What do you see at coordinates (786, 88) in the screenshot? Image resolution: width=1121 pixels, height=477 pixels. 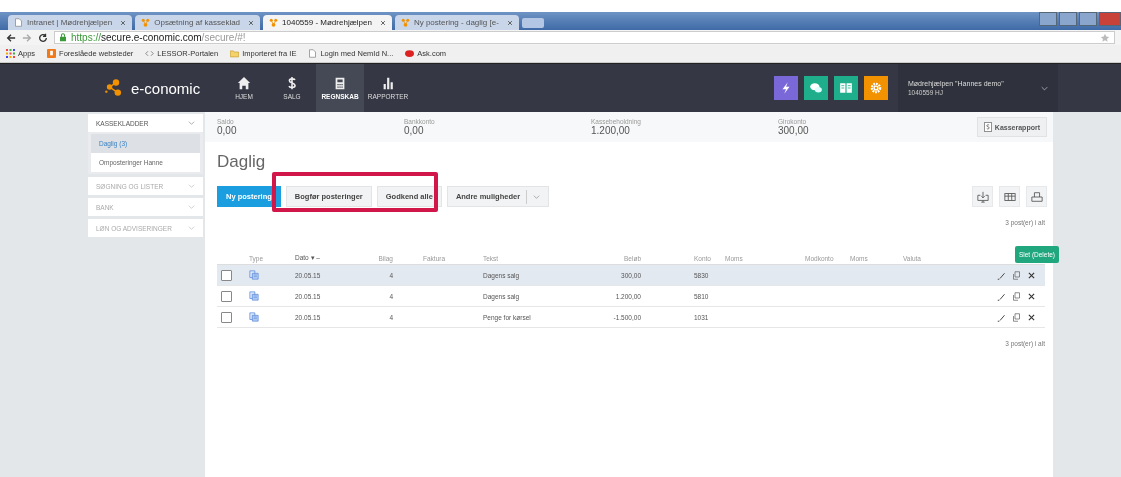 I see `bolt-button` at bounding box center [786, 88].